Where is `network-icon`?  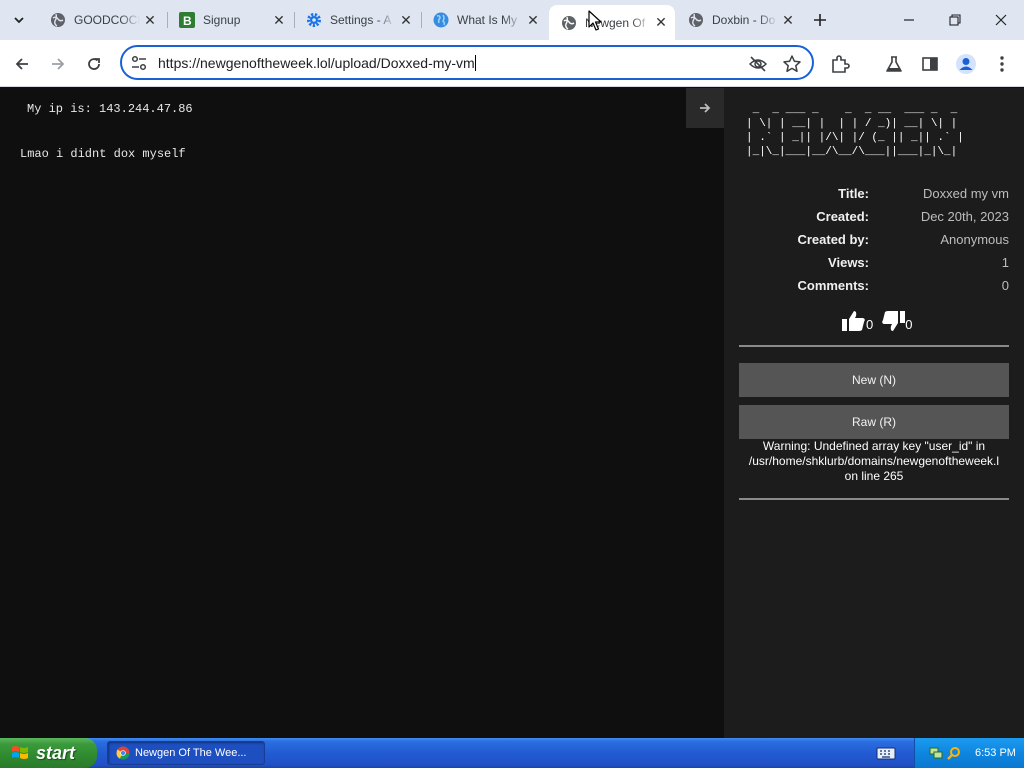 network-icon is located at coordinates (936, 753).